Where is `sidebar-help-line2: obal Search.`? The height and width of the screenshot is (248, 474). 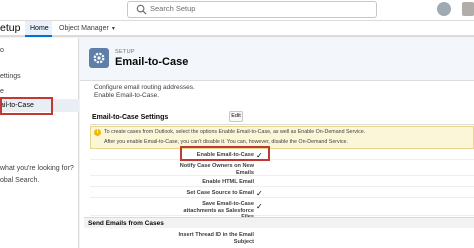
sidebar-help-line2: obal Search. is located at coordinates (20, 180).